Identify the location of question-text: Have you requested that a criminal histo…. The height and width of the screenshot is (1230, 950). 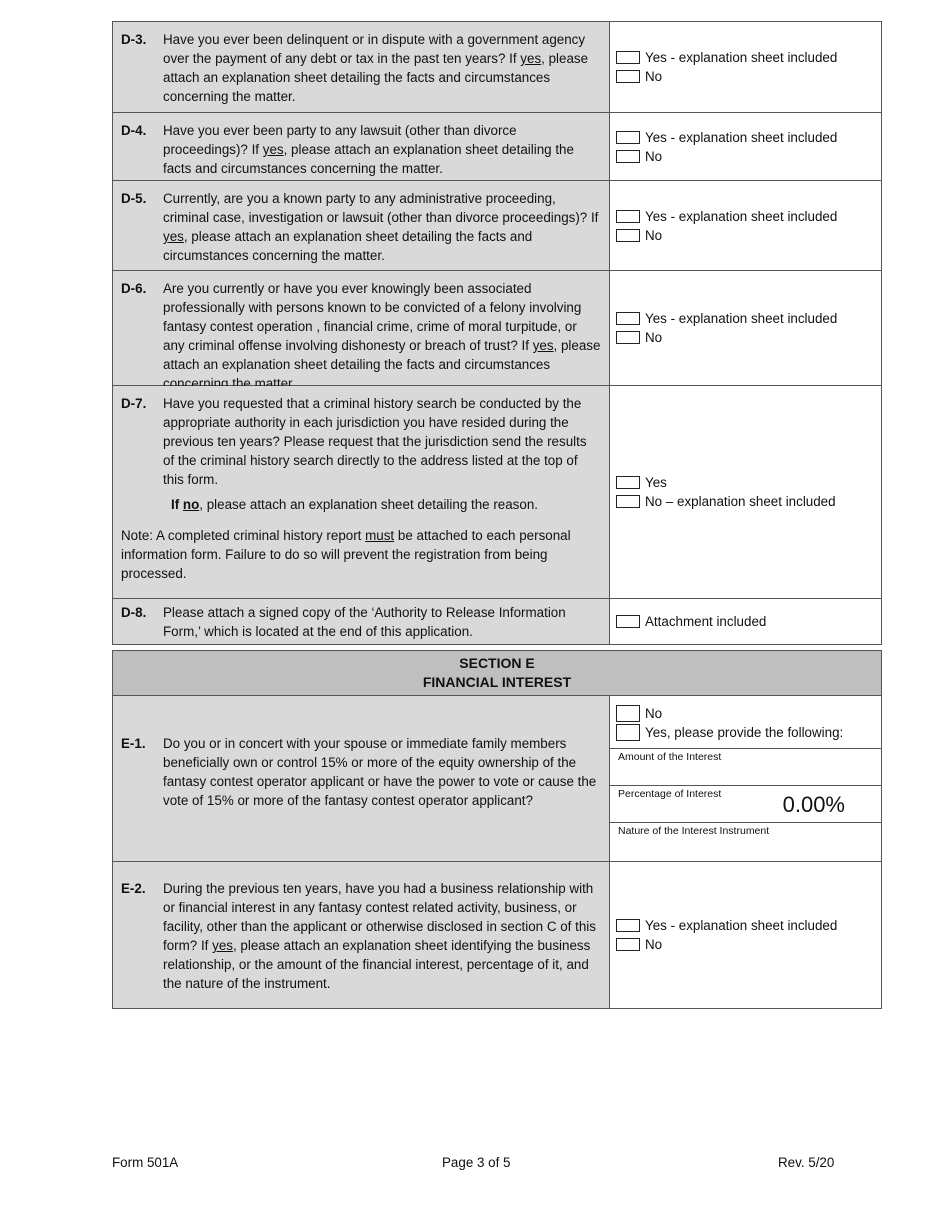
(375, 441).